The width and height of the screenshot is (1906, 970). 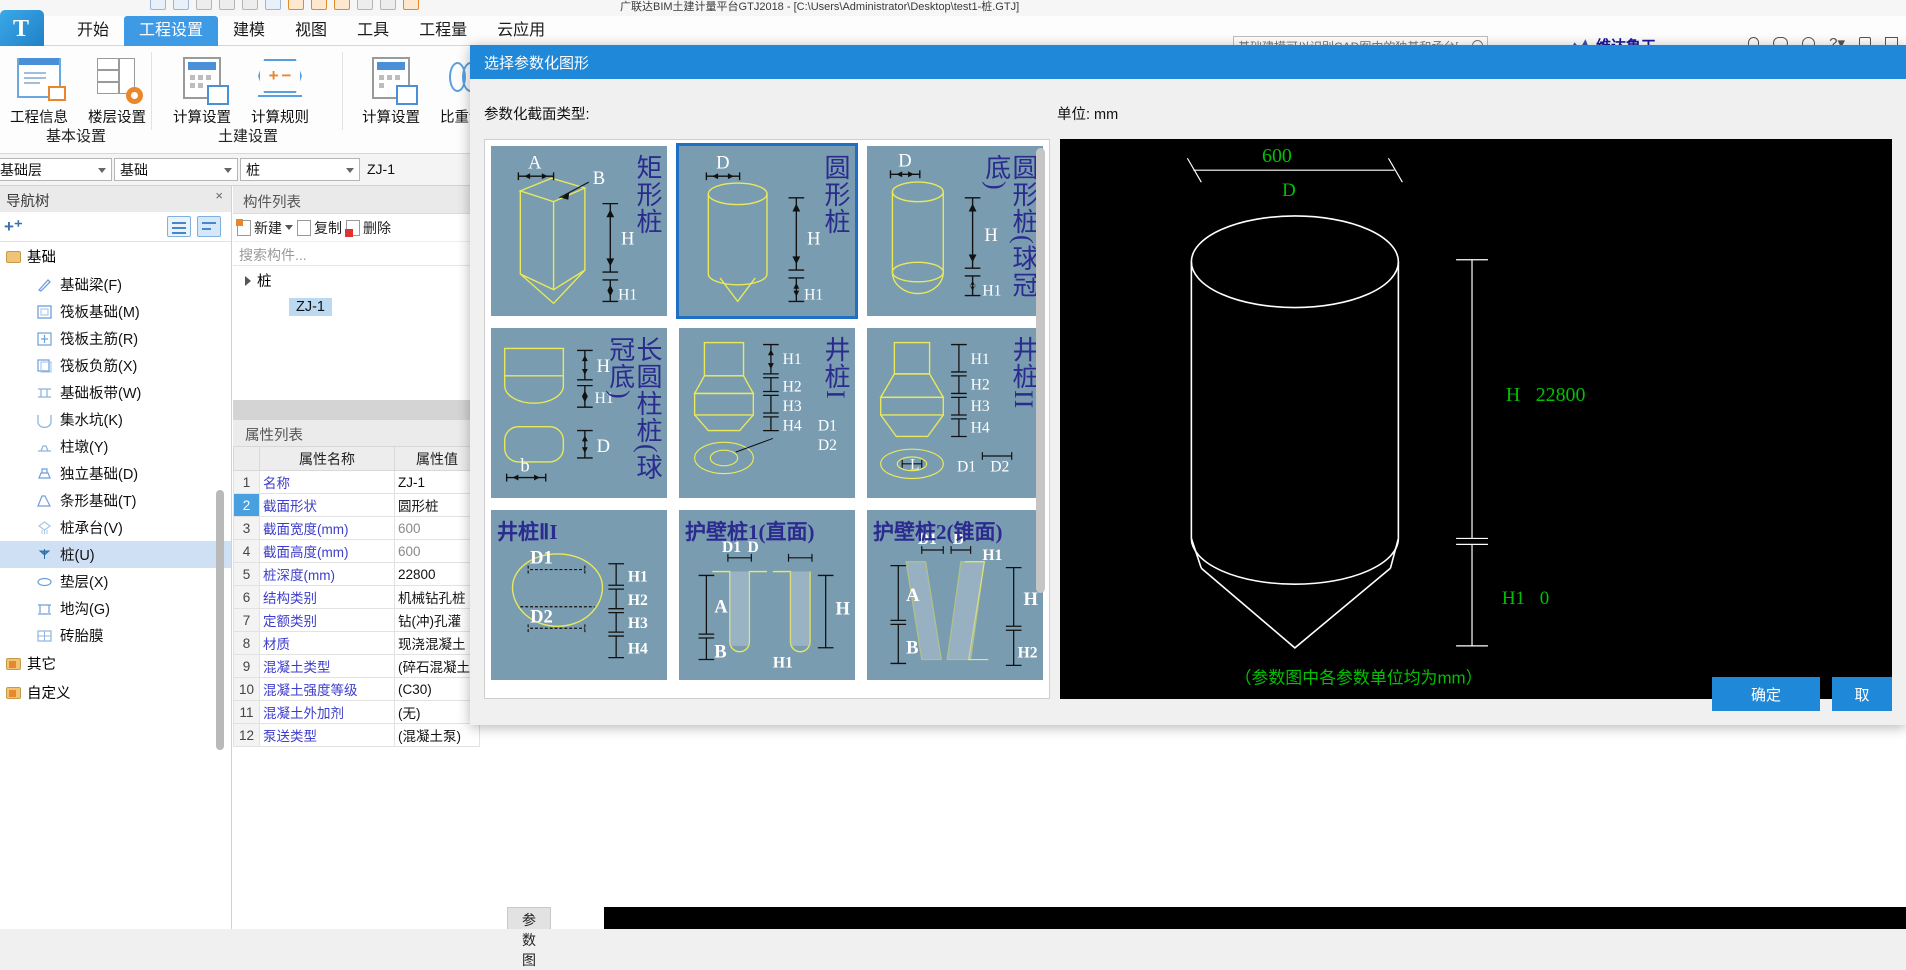 What do you see at coordinates (246, 712) in the screenshot?
I see `row-index: 11` at bounding box center [246, 712].